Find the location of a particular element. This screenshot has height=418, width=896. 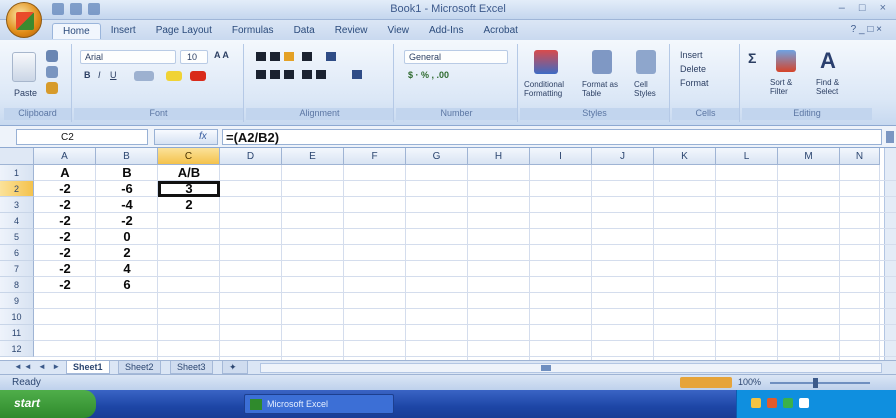

cell-styles-label: Cell Styles is located at coordinates (651, 89).